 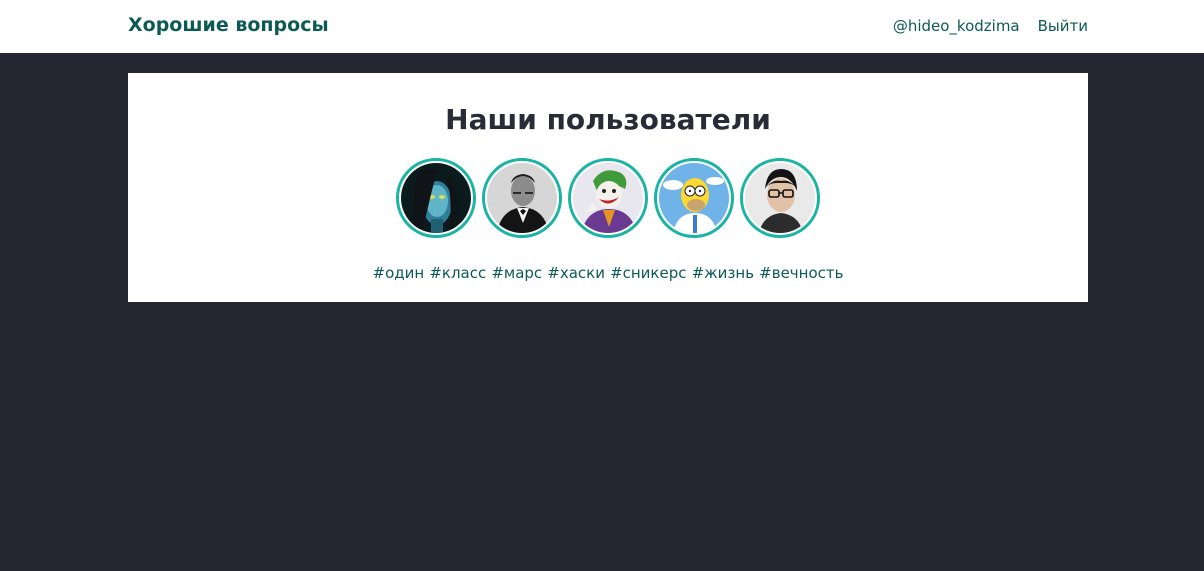 I want to click on avatar-bond, so click(x=522, y=198).